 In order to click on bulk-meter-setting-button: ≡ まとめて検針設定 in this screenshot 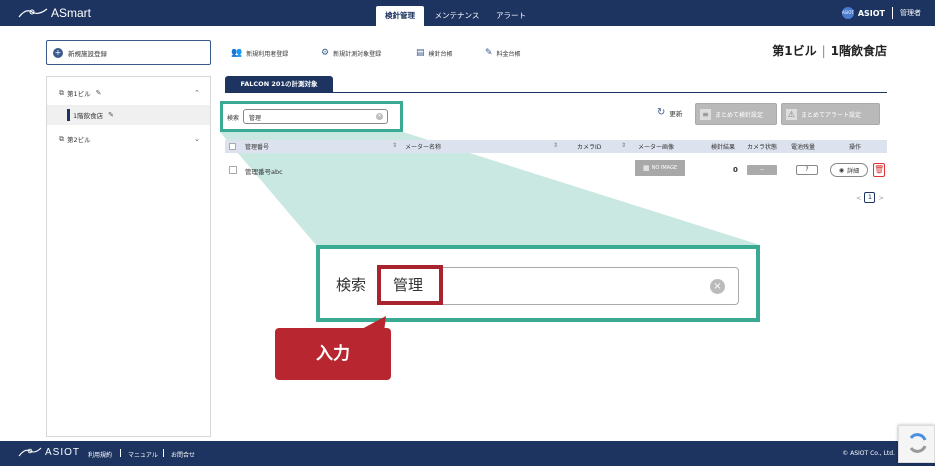, I will do `click(736, 114)`.